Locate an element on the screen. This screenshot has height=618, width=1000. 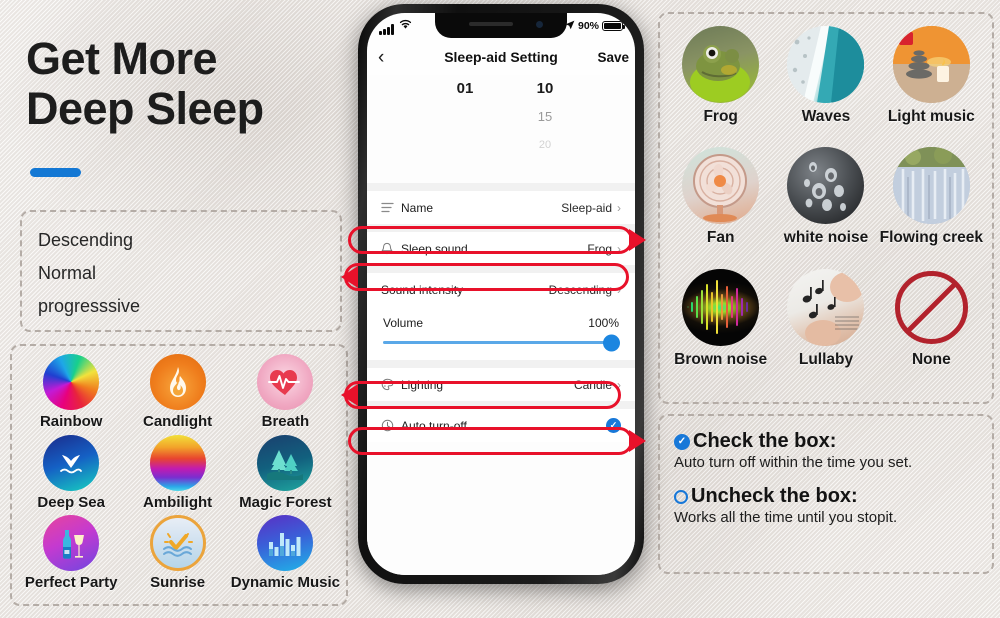
earpiece-speaker is located at coordinates (491, 24).